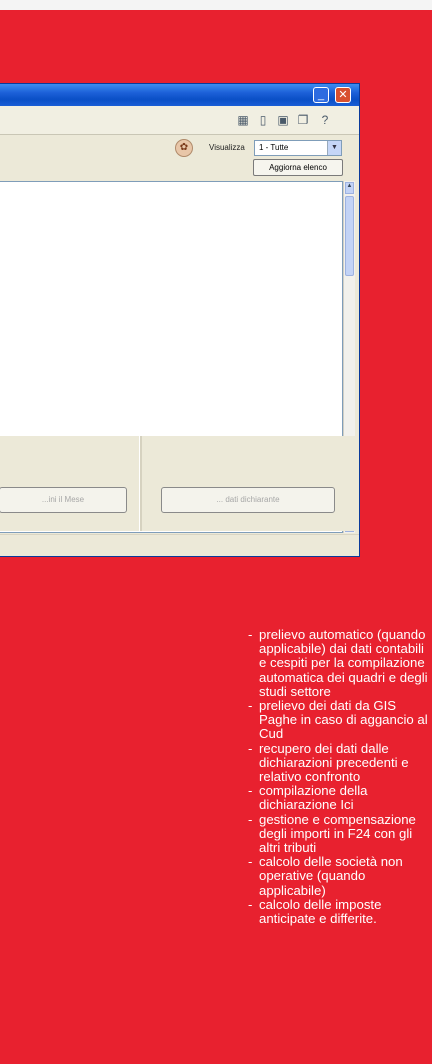 The height and width of the screenshot is (1064, 432). Describe the element at coordinates (263, 120) in the screenshot. I see `document-icon: ▯` at that location.